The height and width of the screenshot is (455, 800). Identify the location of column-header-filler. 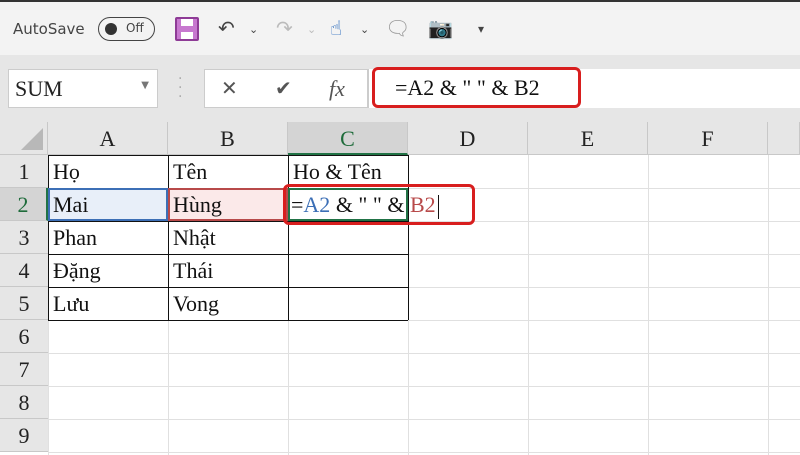
(784, 138).